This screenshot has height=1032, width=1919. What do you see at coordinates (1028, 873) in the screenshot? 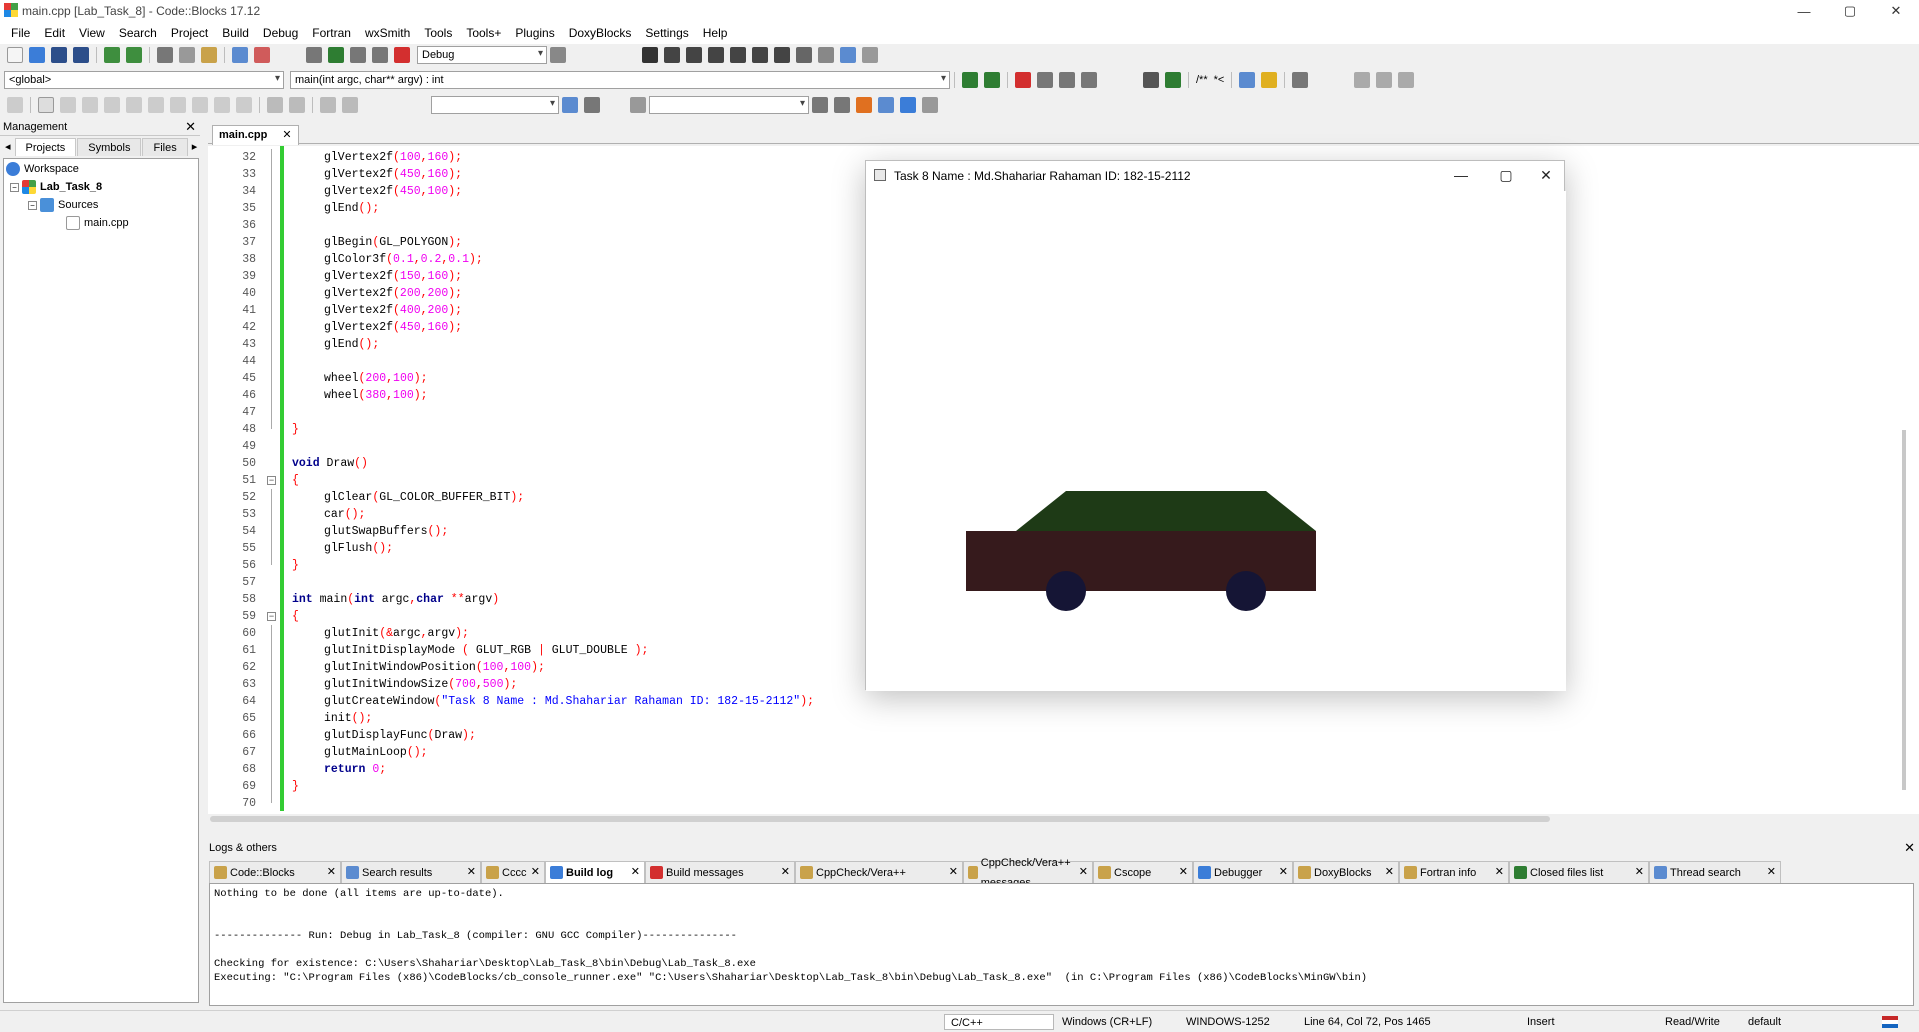
I see `log-tab: CppCheck/Vera++ messages✕` at bounding box center [1028, 873].